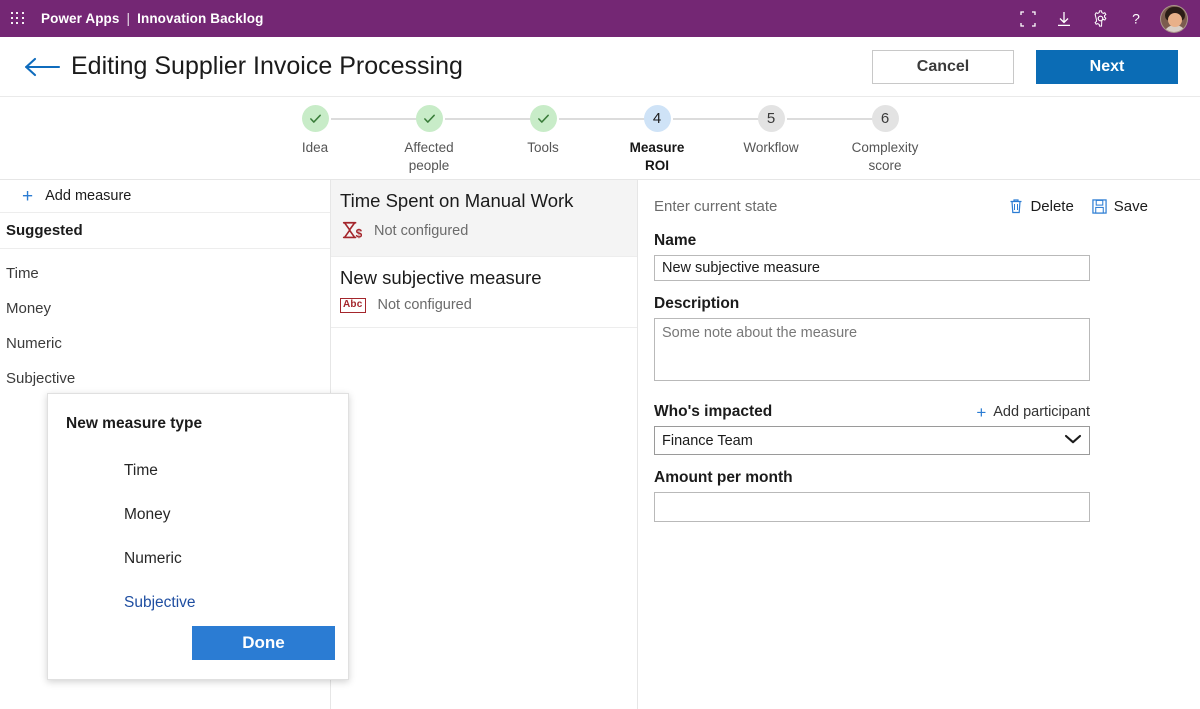  Describe the element at coordinates (600, 18) in the screenshot. I see `top-app-bar: Power Apps | Innovation Backlog ?` at that location.